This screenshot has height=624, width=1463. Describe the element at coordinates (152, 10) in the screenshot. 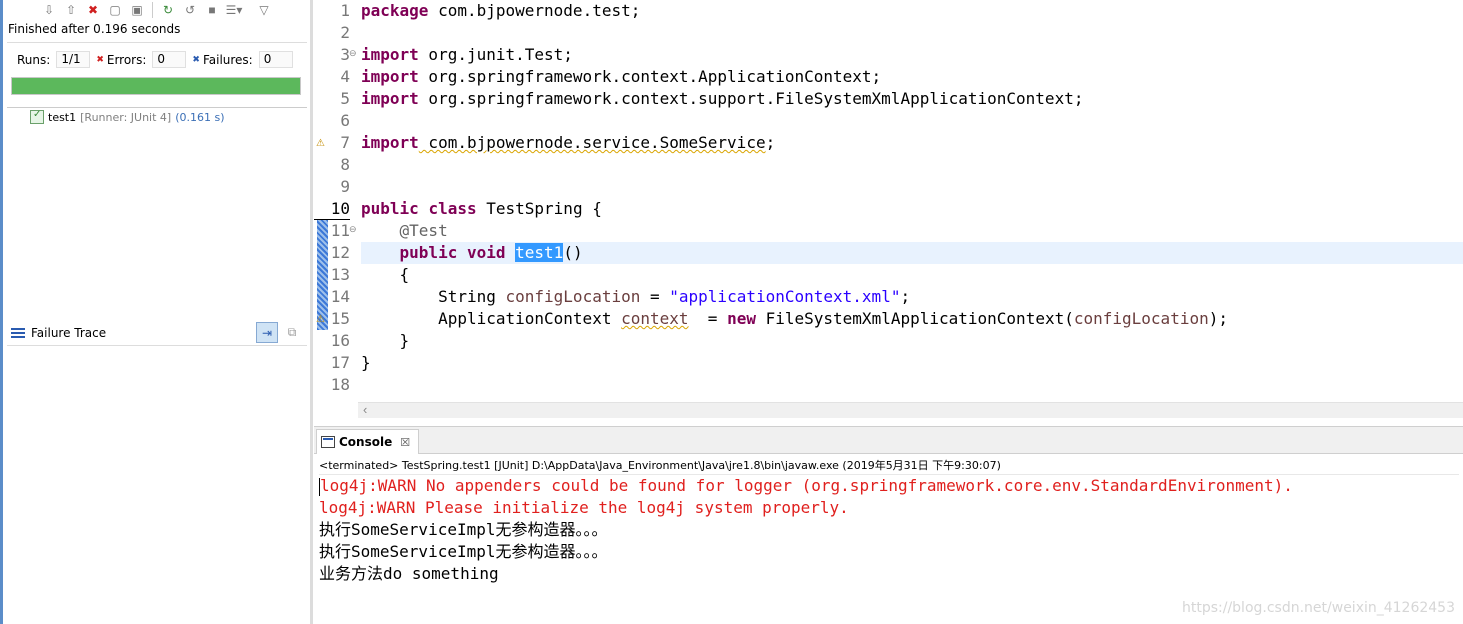

I see `toolbar-separator` at that location.